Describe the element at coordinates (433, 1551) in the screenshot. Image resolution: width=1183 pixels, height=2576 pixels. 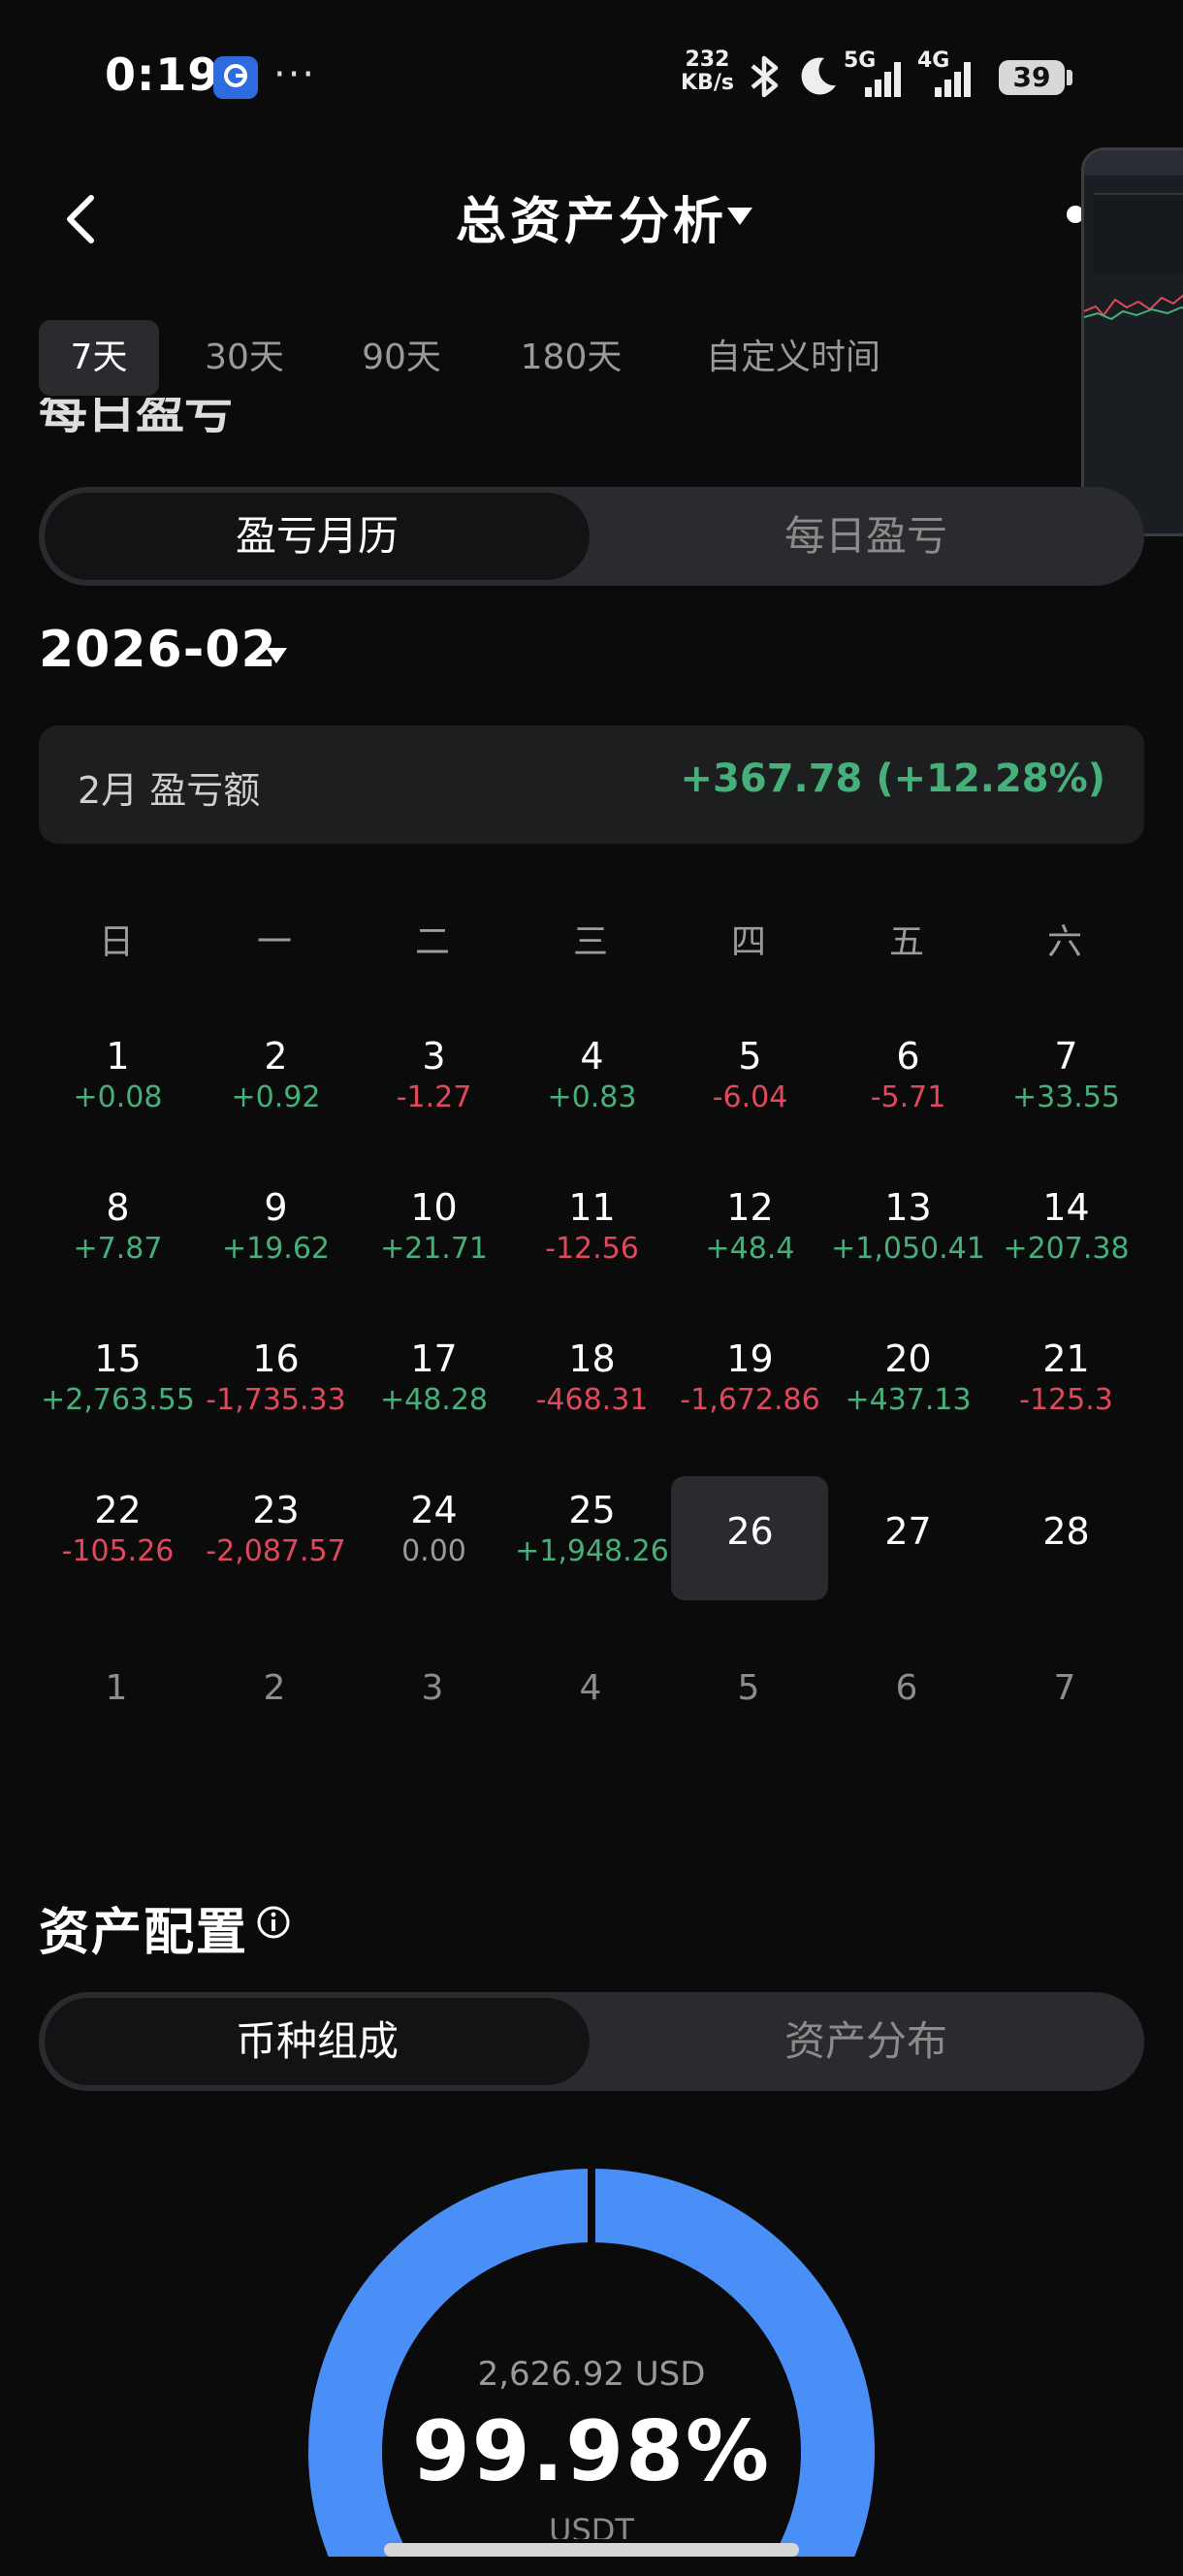
I see `calendar-day-pnl: 0.00` at that location.